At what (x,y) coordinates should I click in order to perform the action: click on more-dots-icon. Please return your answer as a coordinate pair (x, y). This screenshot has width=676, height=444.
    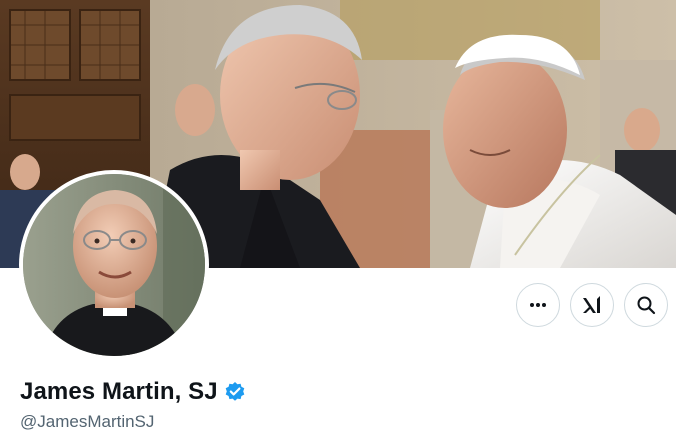
    Looking at the image, I should click on (538, 305).